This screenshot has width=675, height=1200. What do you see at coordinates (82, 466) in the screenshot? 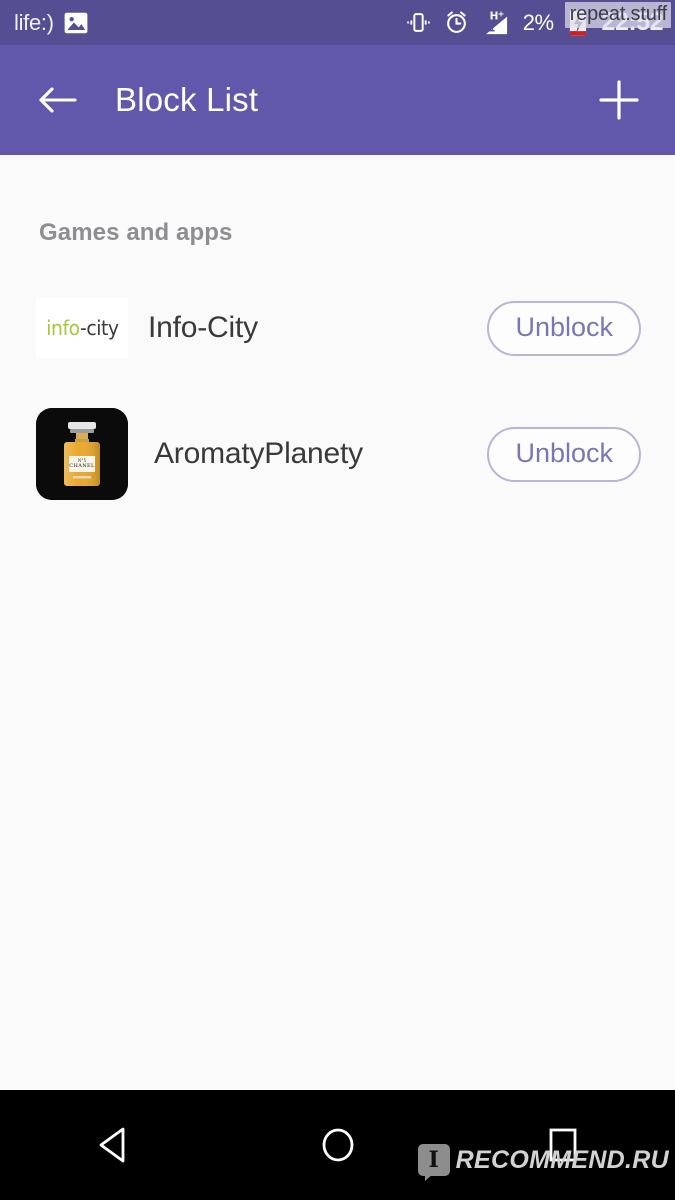
I see `svg-text: CHANEL` at bounding box center [82, 466].